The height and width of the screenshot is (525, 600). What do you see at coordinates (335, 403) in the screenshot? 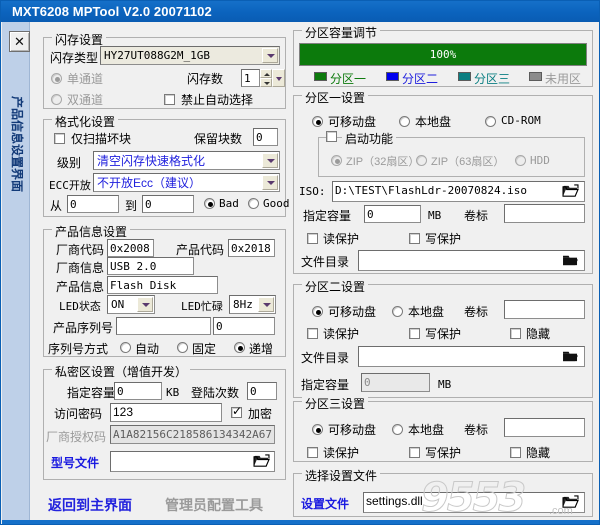
I see `partition3-title: 分区三设置` at bounding box center [335, 403].